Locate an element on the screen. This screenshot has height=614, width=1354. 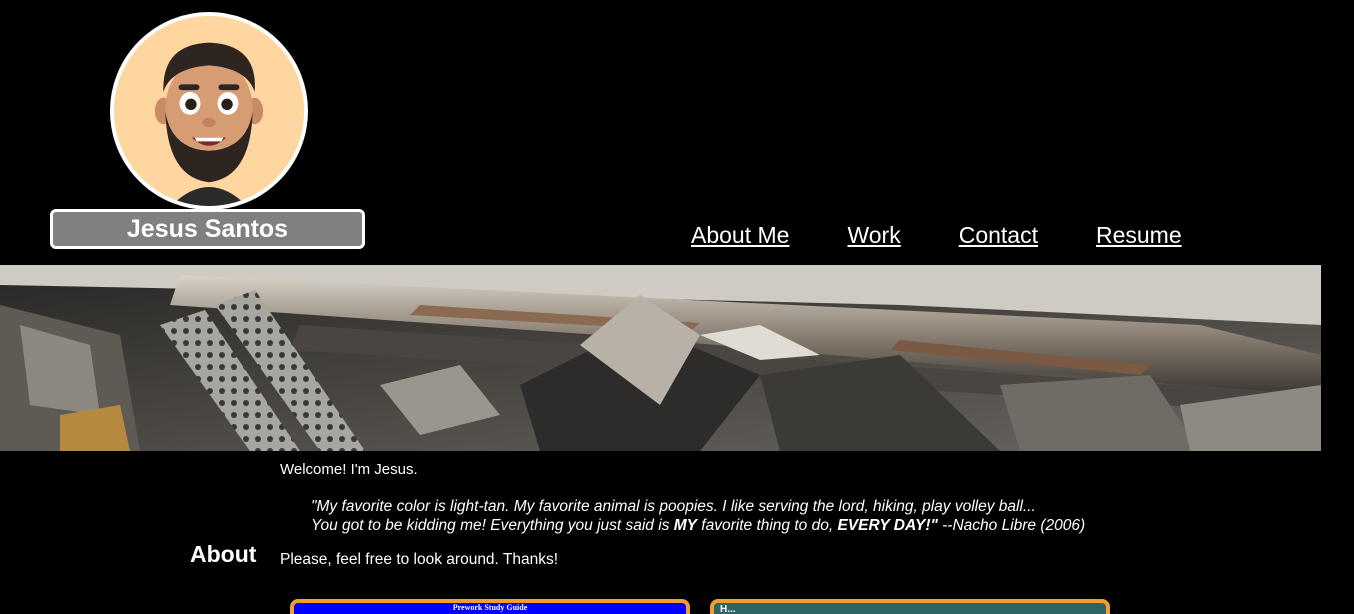
nav-link-about-me: About Me is located at coordinates (740, 235).